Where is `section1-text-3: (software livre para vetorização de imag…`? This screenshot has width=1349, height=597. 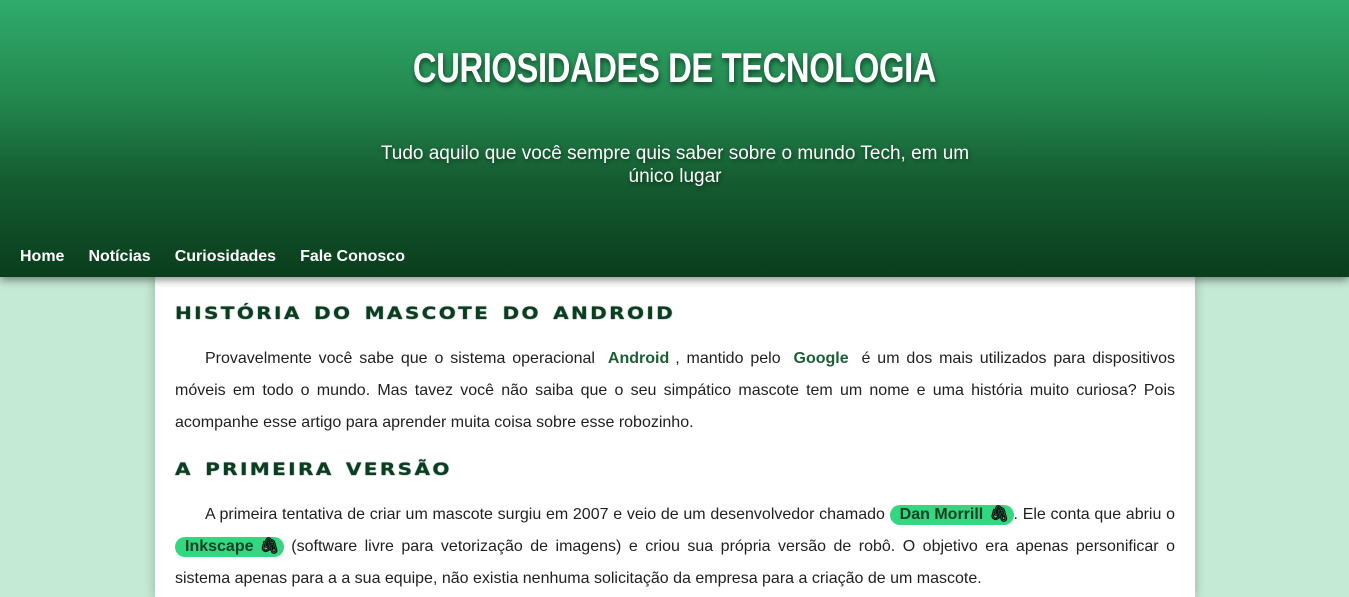
section1-text-3: (software livre para vetorização de imag… is located at coordinates (675, 562).